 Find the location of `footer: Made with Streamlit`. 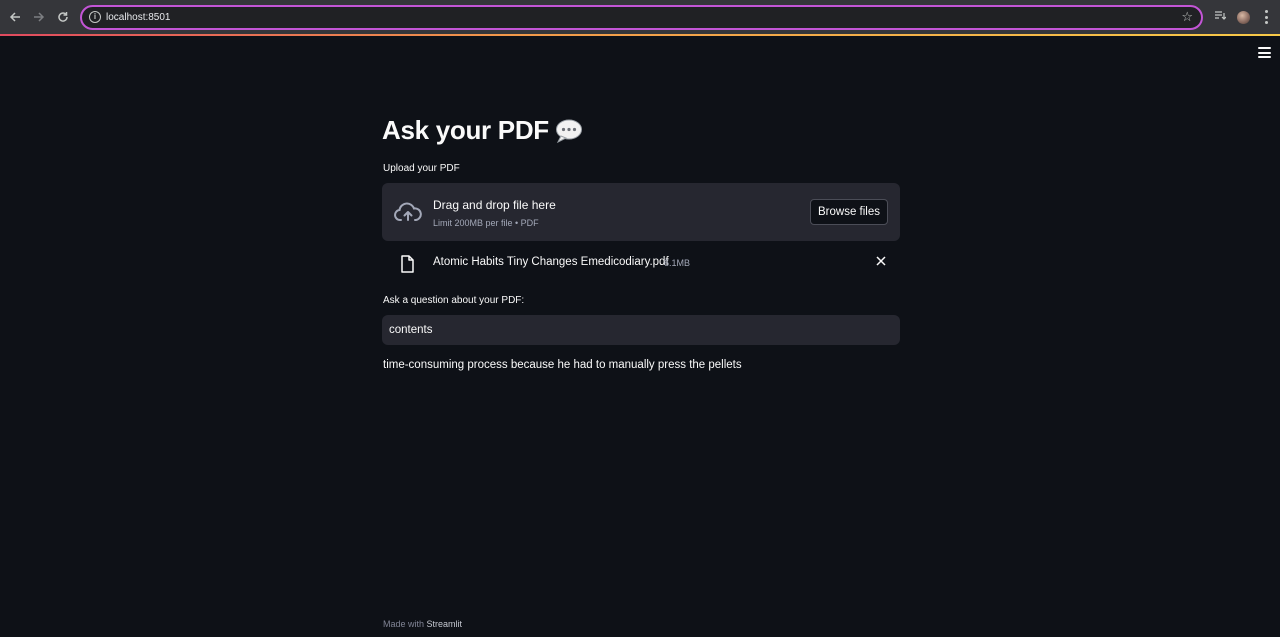

footer: Made with Streamlit is located at coordinates (422, 624).